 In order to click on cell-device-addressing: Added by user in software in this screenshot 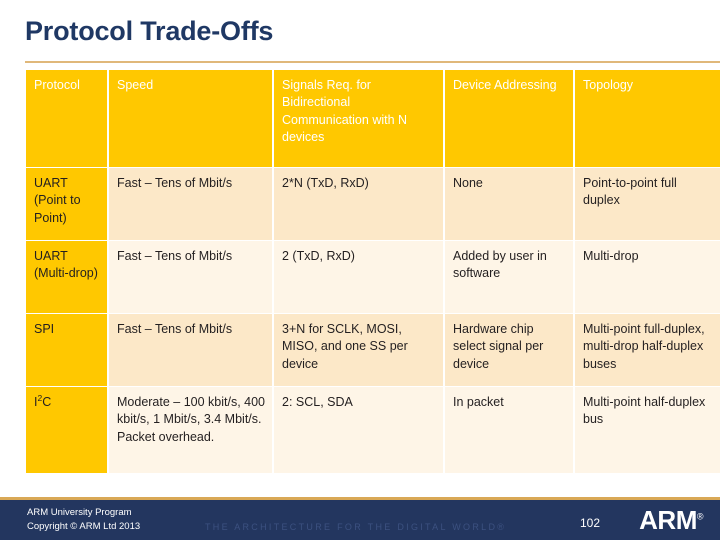, I will do `click(509, 277)`.